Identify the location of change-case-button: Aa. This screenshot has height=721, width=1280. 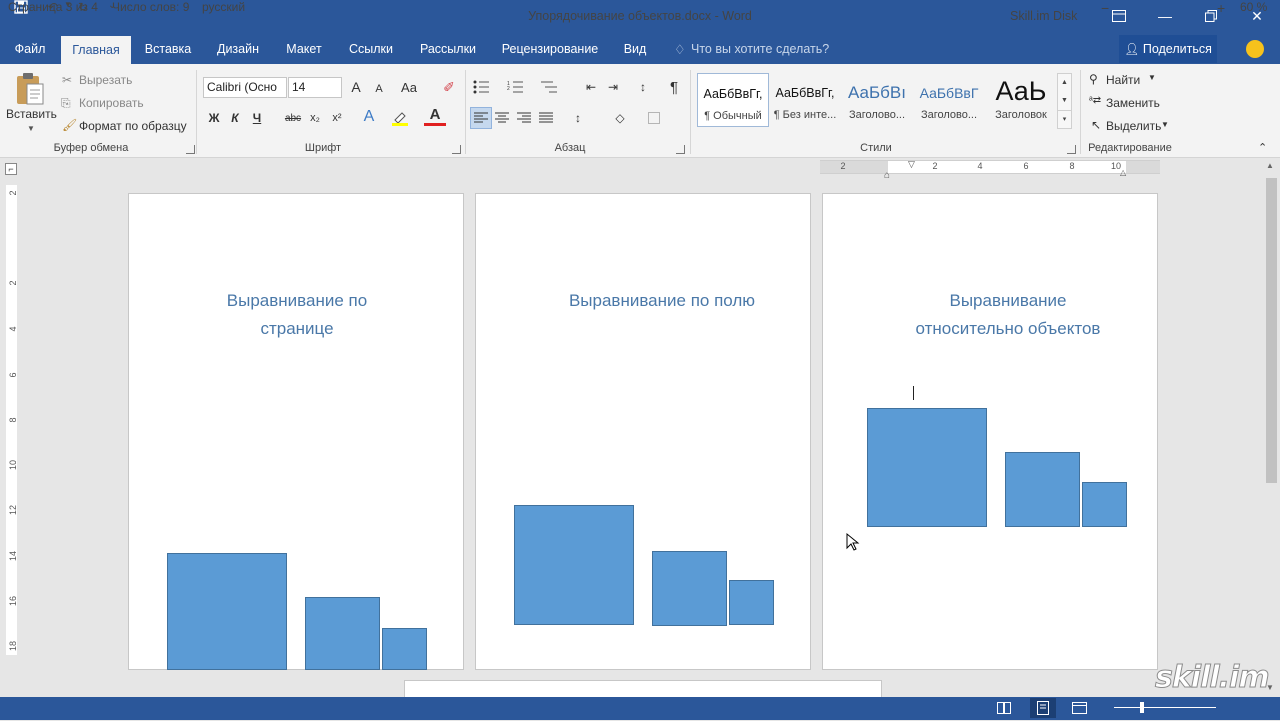
(409, 87).